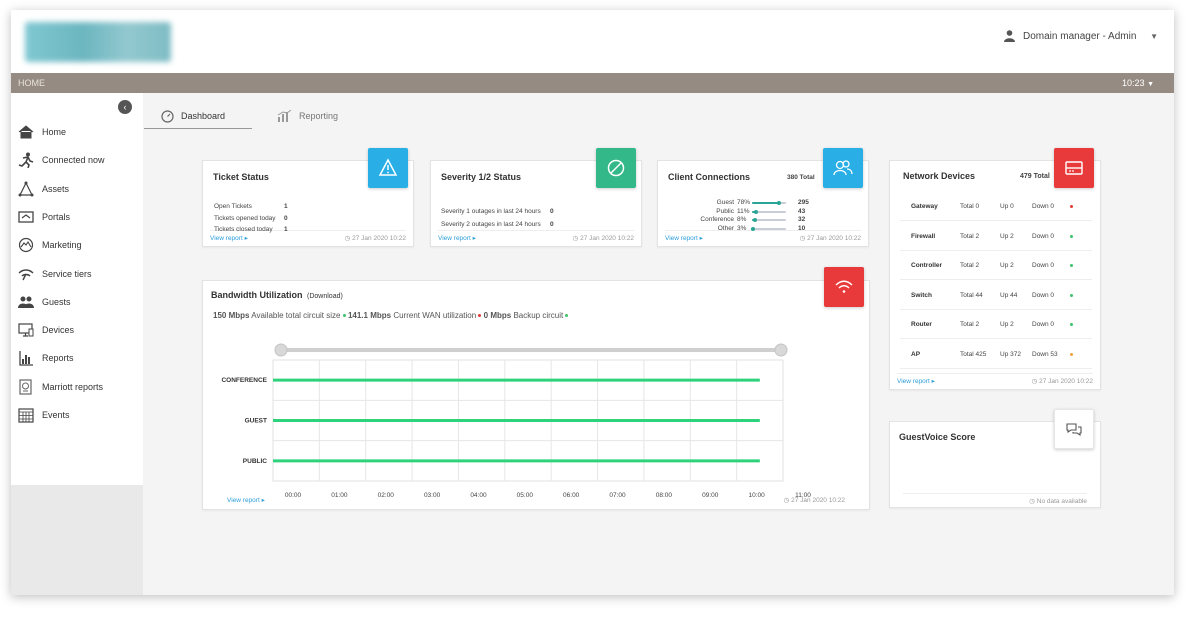  What do you see at coordinates (193, 116) in the screenshot?
I see `tab-dashboard: Dashboard` at bounding box center [193, 116].